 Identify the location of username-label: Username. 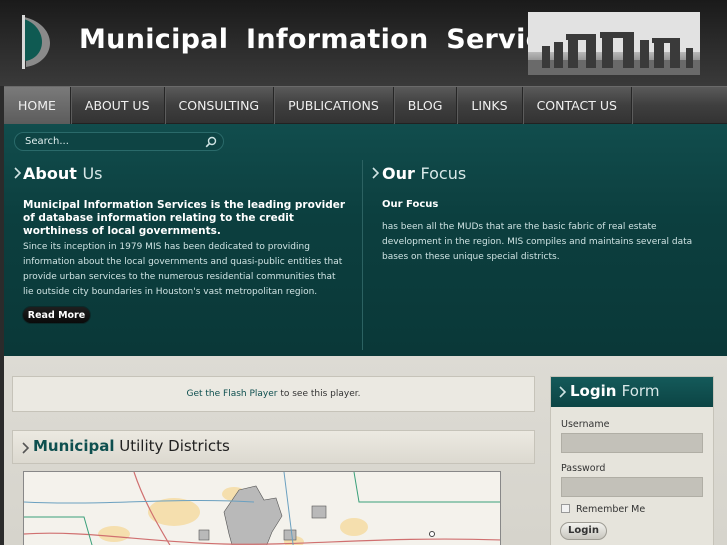
(585, 424).